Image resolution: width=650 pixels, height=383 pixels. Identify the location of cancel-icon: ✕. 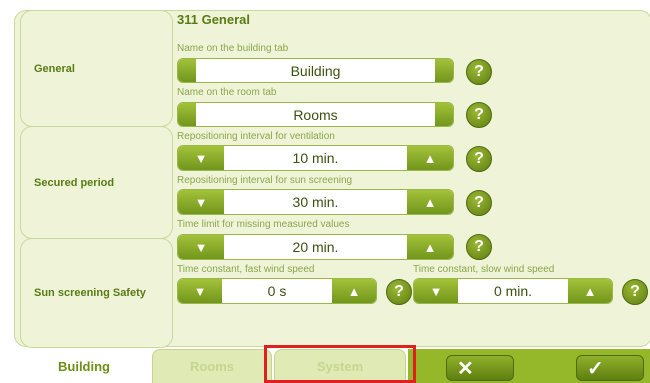
(465, 368).